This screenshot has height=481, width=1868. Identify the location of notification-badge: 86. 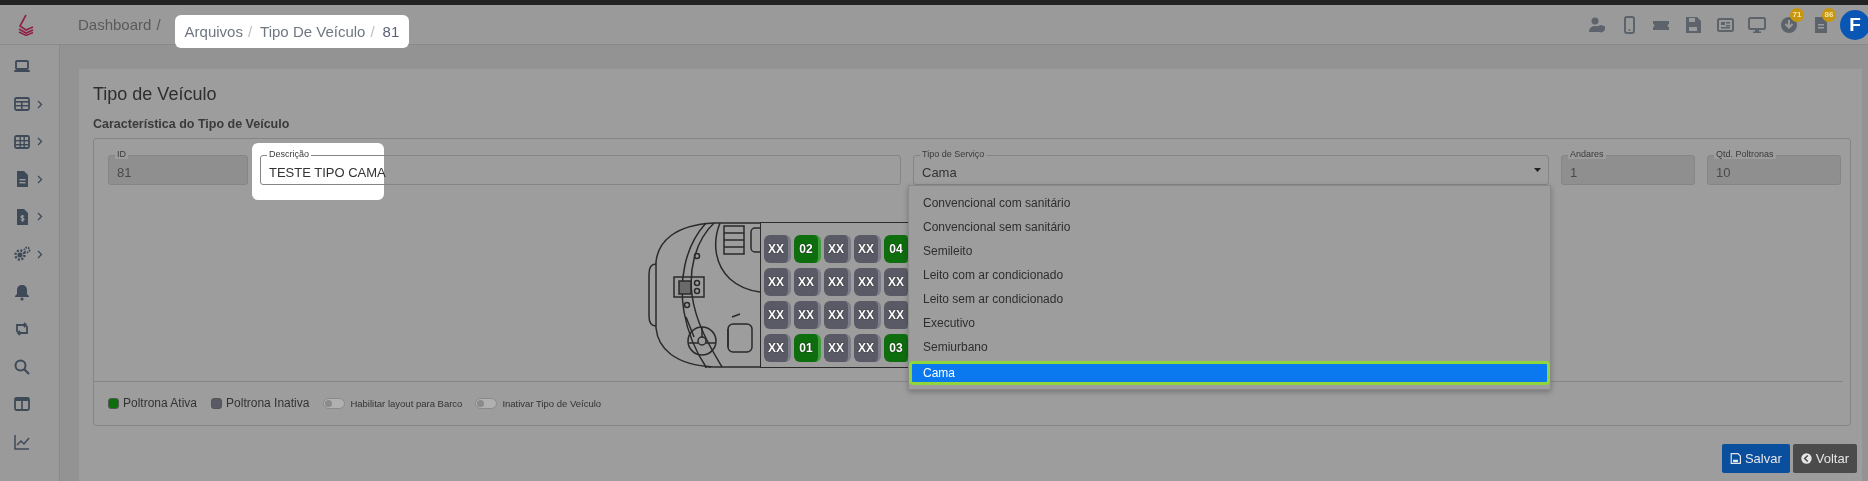
(1829, 14).